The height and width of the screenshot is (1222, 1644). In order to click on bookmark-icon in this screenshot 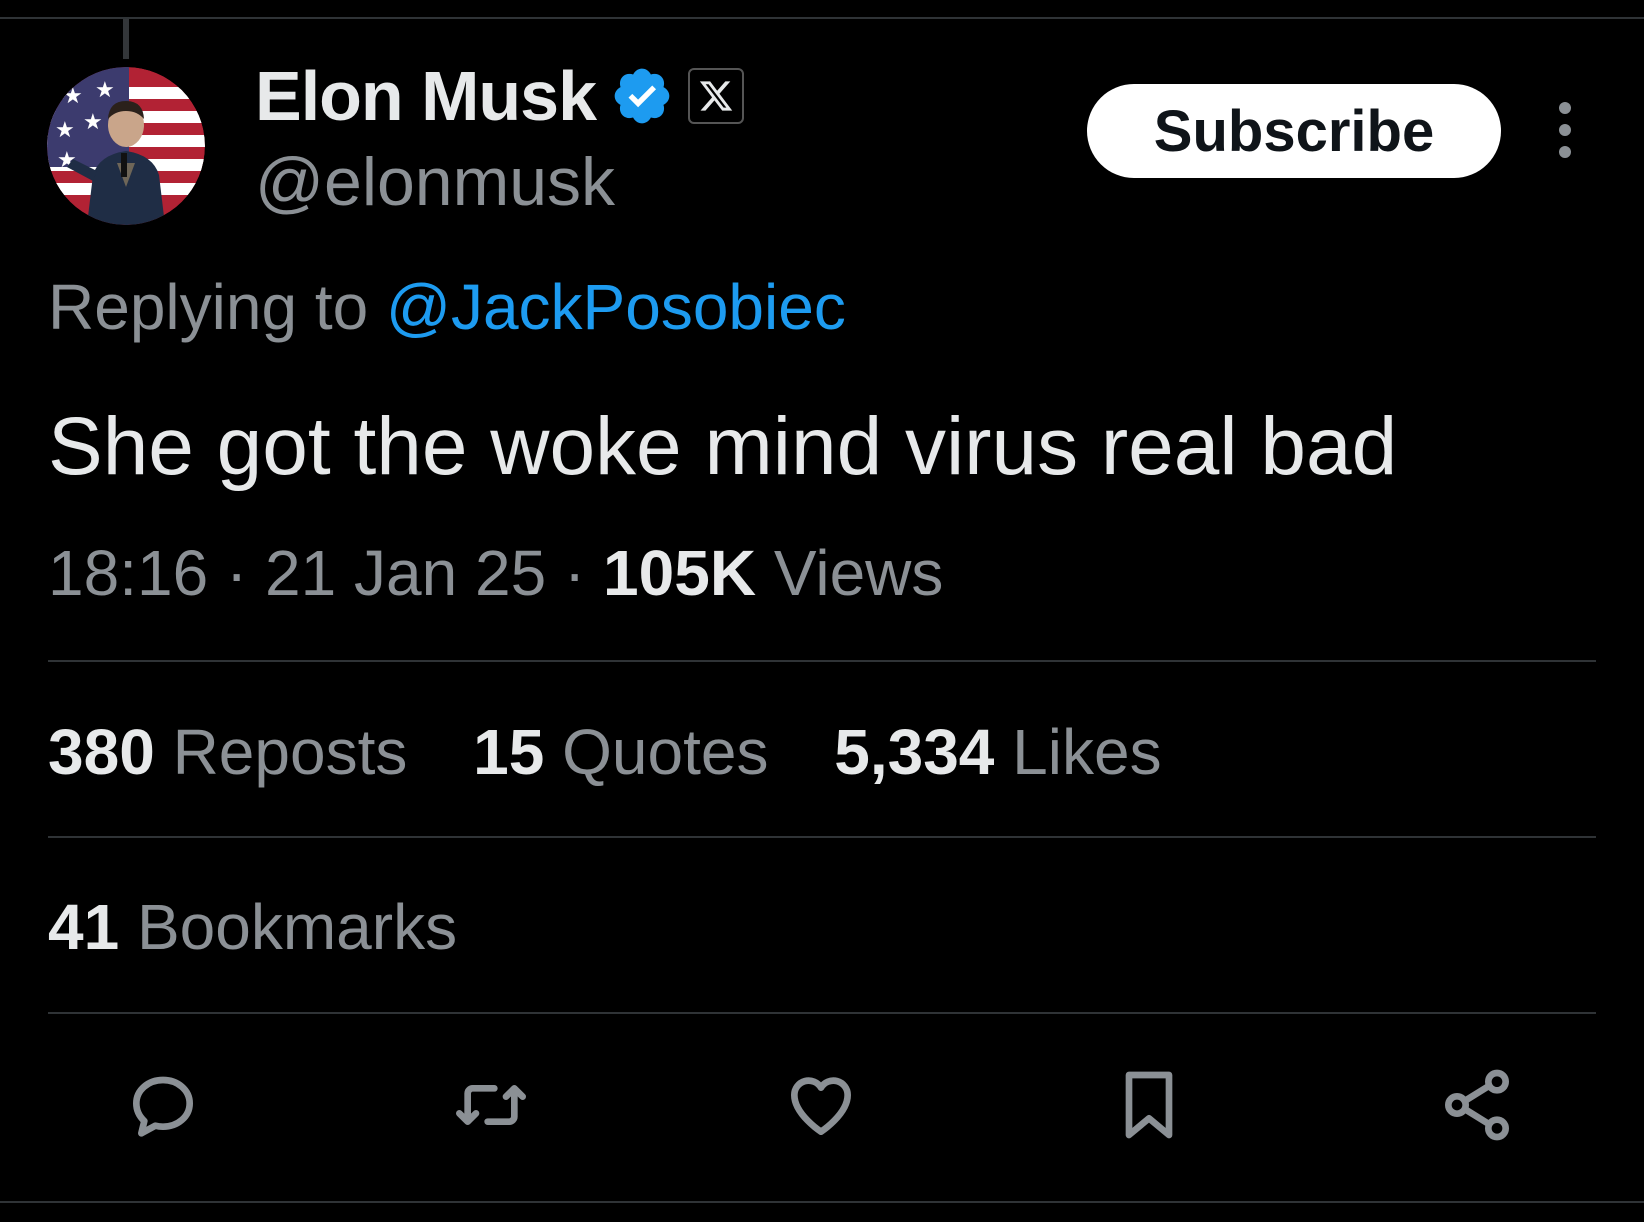, I will do `click(1149, 1105)`.